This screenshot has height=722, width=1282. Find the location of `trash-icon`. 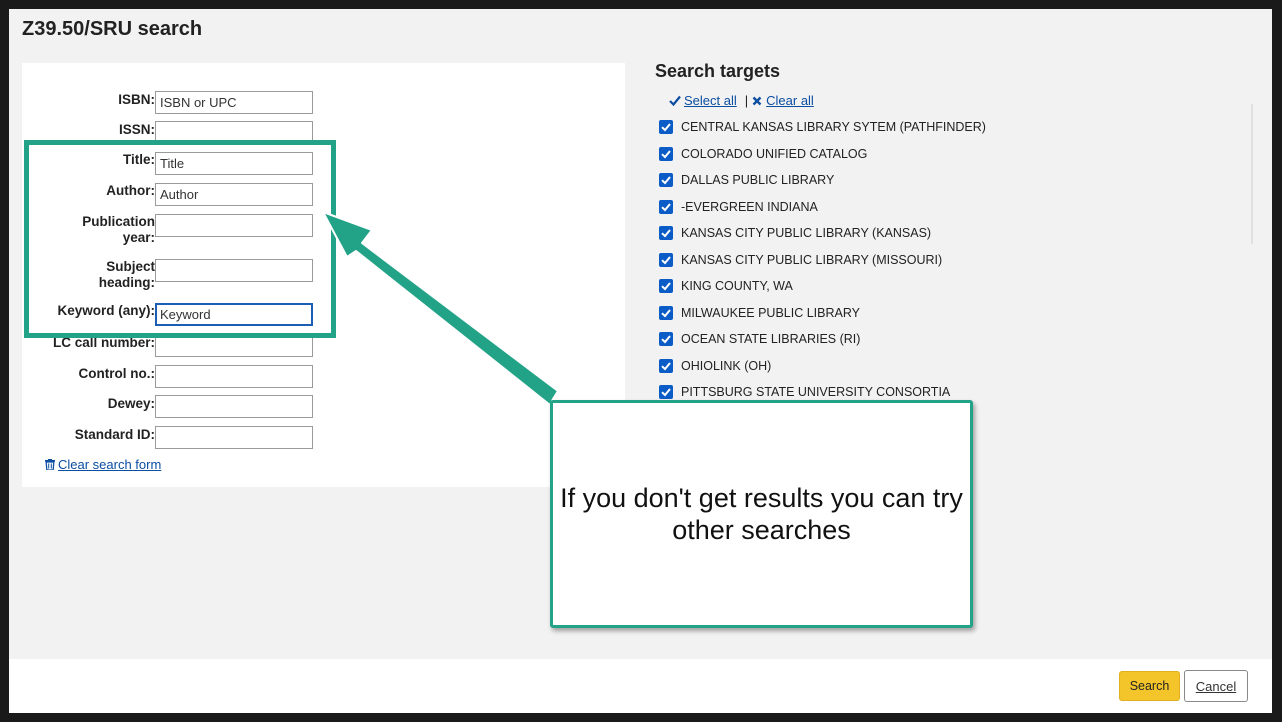

trash-icon is located at coordinates (50, 464).